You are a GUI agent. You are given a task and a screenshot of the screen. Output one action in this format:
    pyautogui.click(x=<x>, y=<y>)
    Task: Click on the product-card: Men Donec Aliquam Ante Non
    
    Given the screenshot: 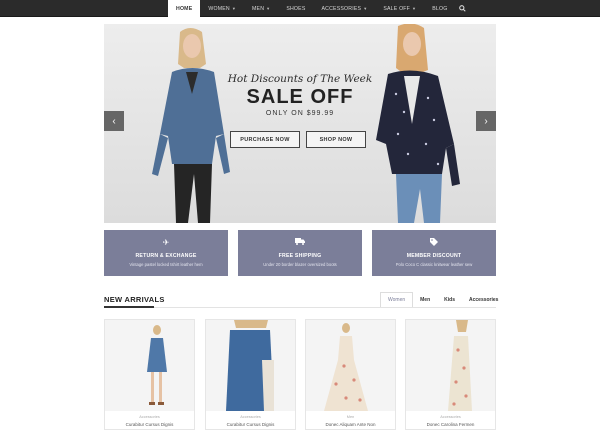 What is the action you would take?
    pyautogui.click(x=350, y=374)
    